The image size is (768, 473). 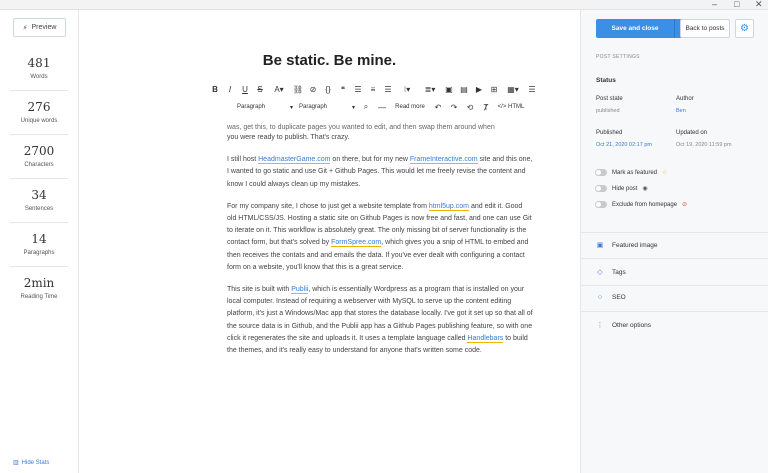 What do you see at coordinates (438, 107) in the screenshot?
I see `undo-icon: ↶` at bounding box center [438, 107].